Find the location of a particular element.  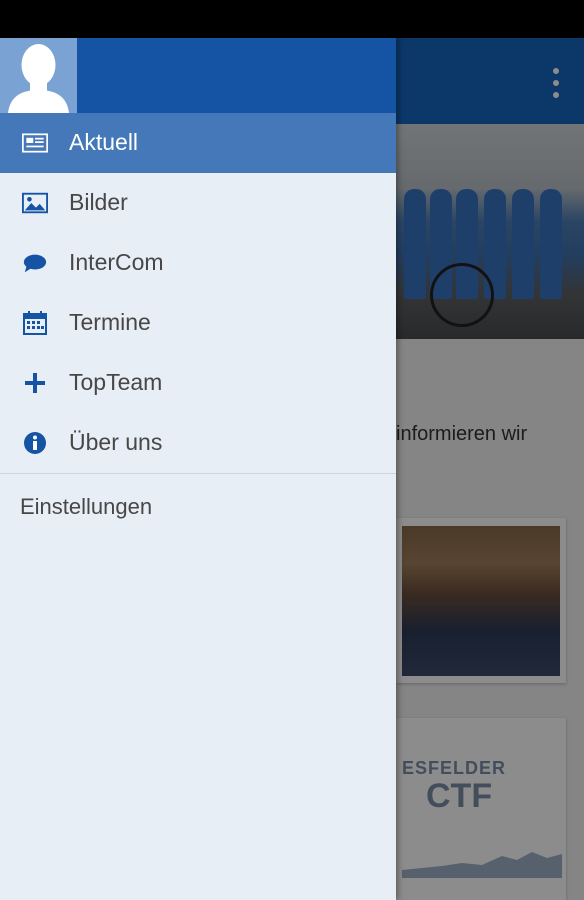

drawer-divider is located at coordinates (198, 473).